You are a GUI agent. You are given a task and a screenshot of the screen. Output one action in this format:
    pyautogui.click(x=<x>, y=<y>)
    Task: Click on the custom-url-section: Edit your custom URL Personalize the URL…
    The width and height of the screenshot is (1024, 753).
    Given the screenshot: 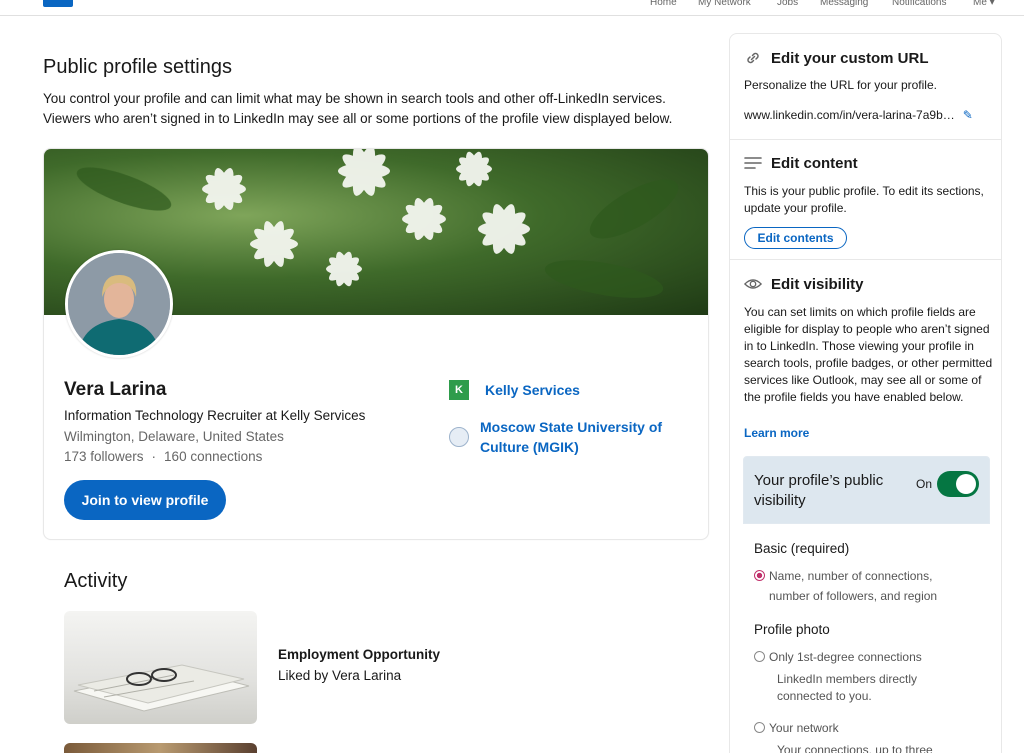 What is the action you would take?
    pyautogui.click(x=865, y=87)
    